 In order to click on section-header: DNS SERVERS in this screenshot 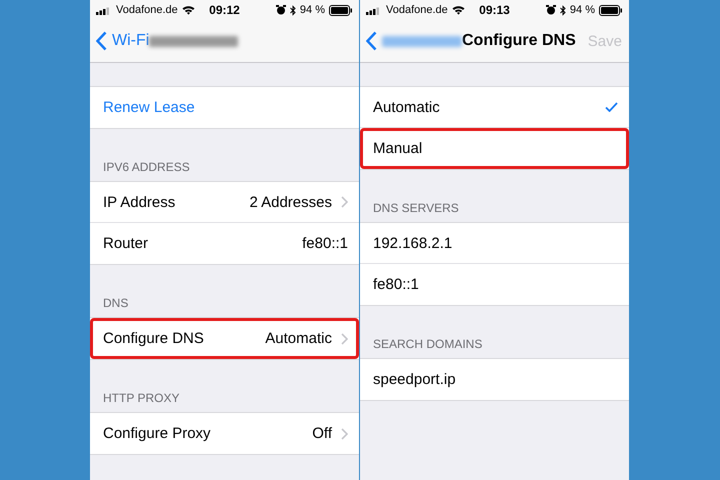, I will do `click(416, 208)`.